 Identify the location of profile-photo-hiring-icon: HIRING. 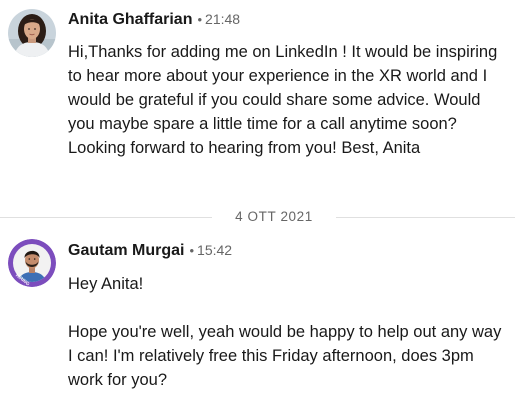
(32, 263).